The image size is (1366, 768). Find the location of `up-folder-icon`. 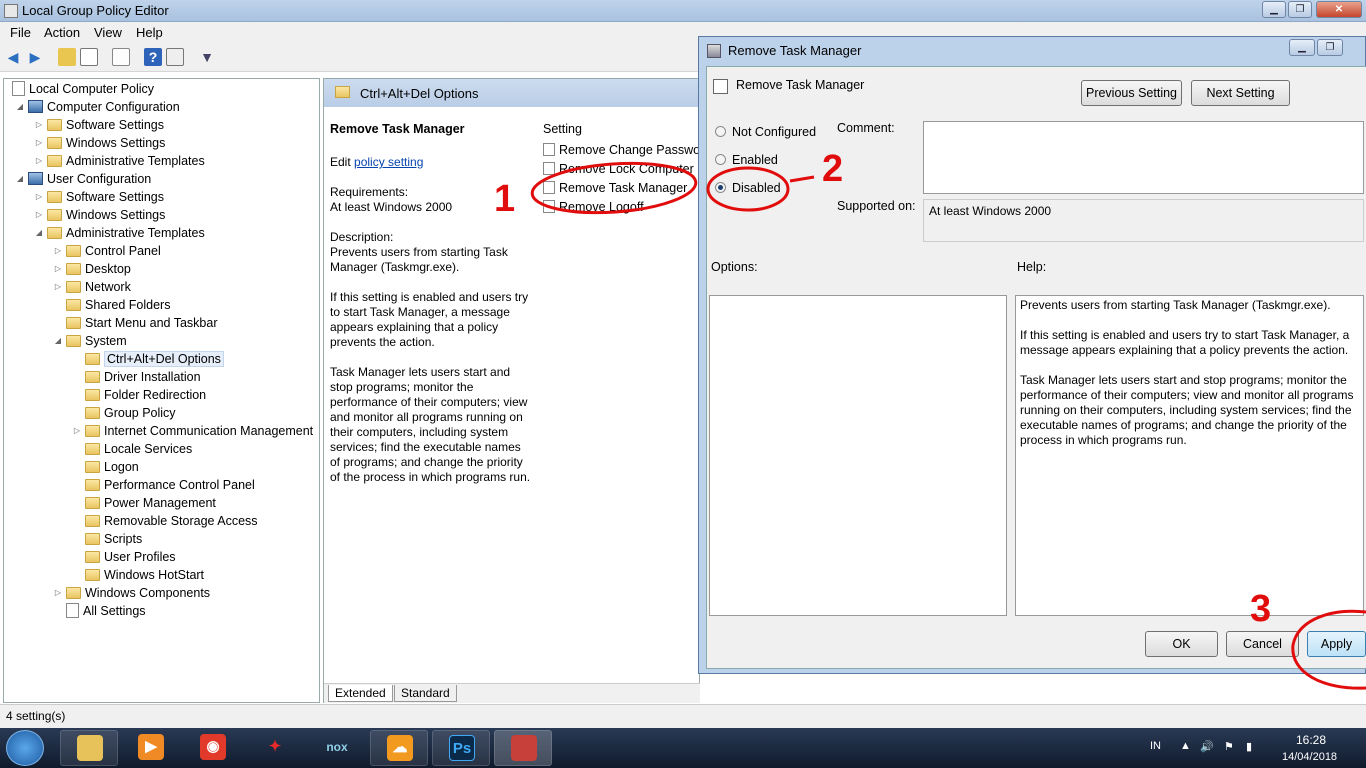

up-folder-icon is located at coordinates (67, 57).